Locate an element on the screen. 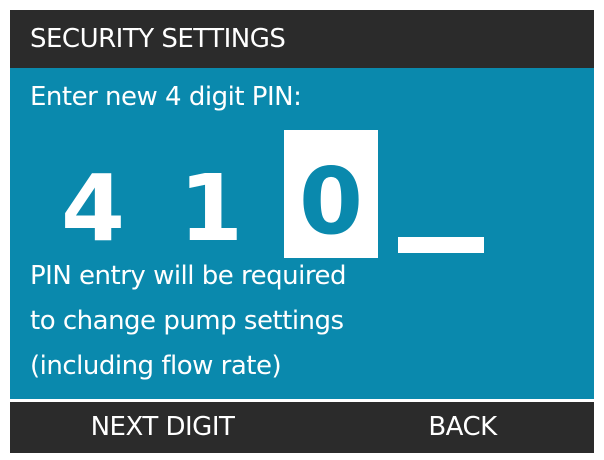 This screenshot has height=460, width=604. pin-digit-4-cursor is located at coordinates (441, 245).